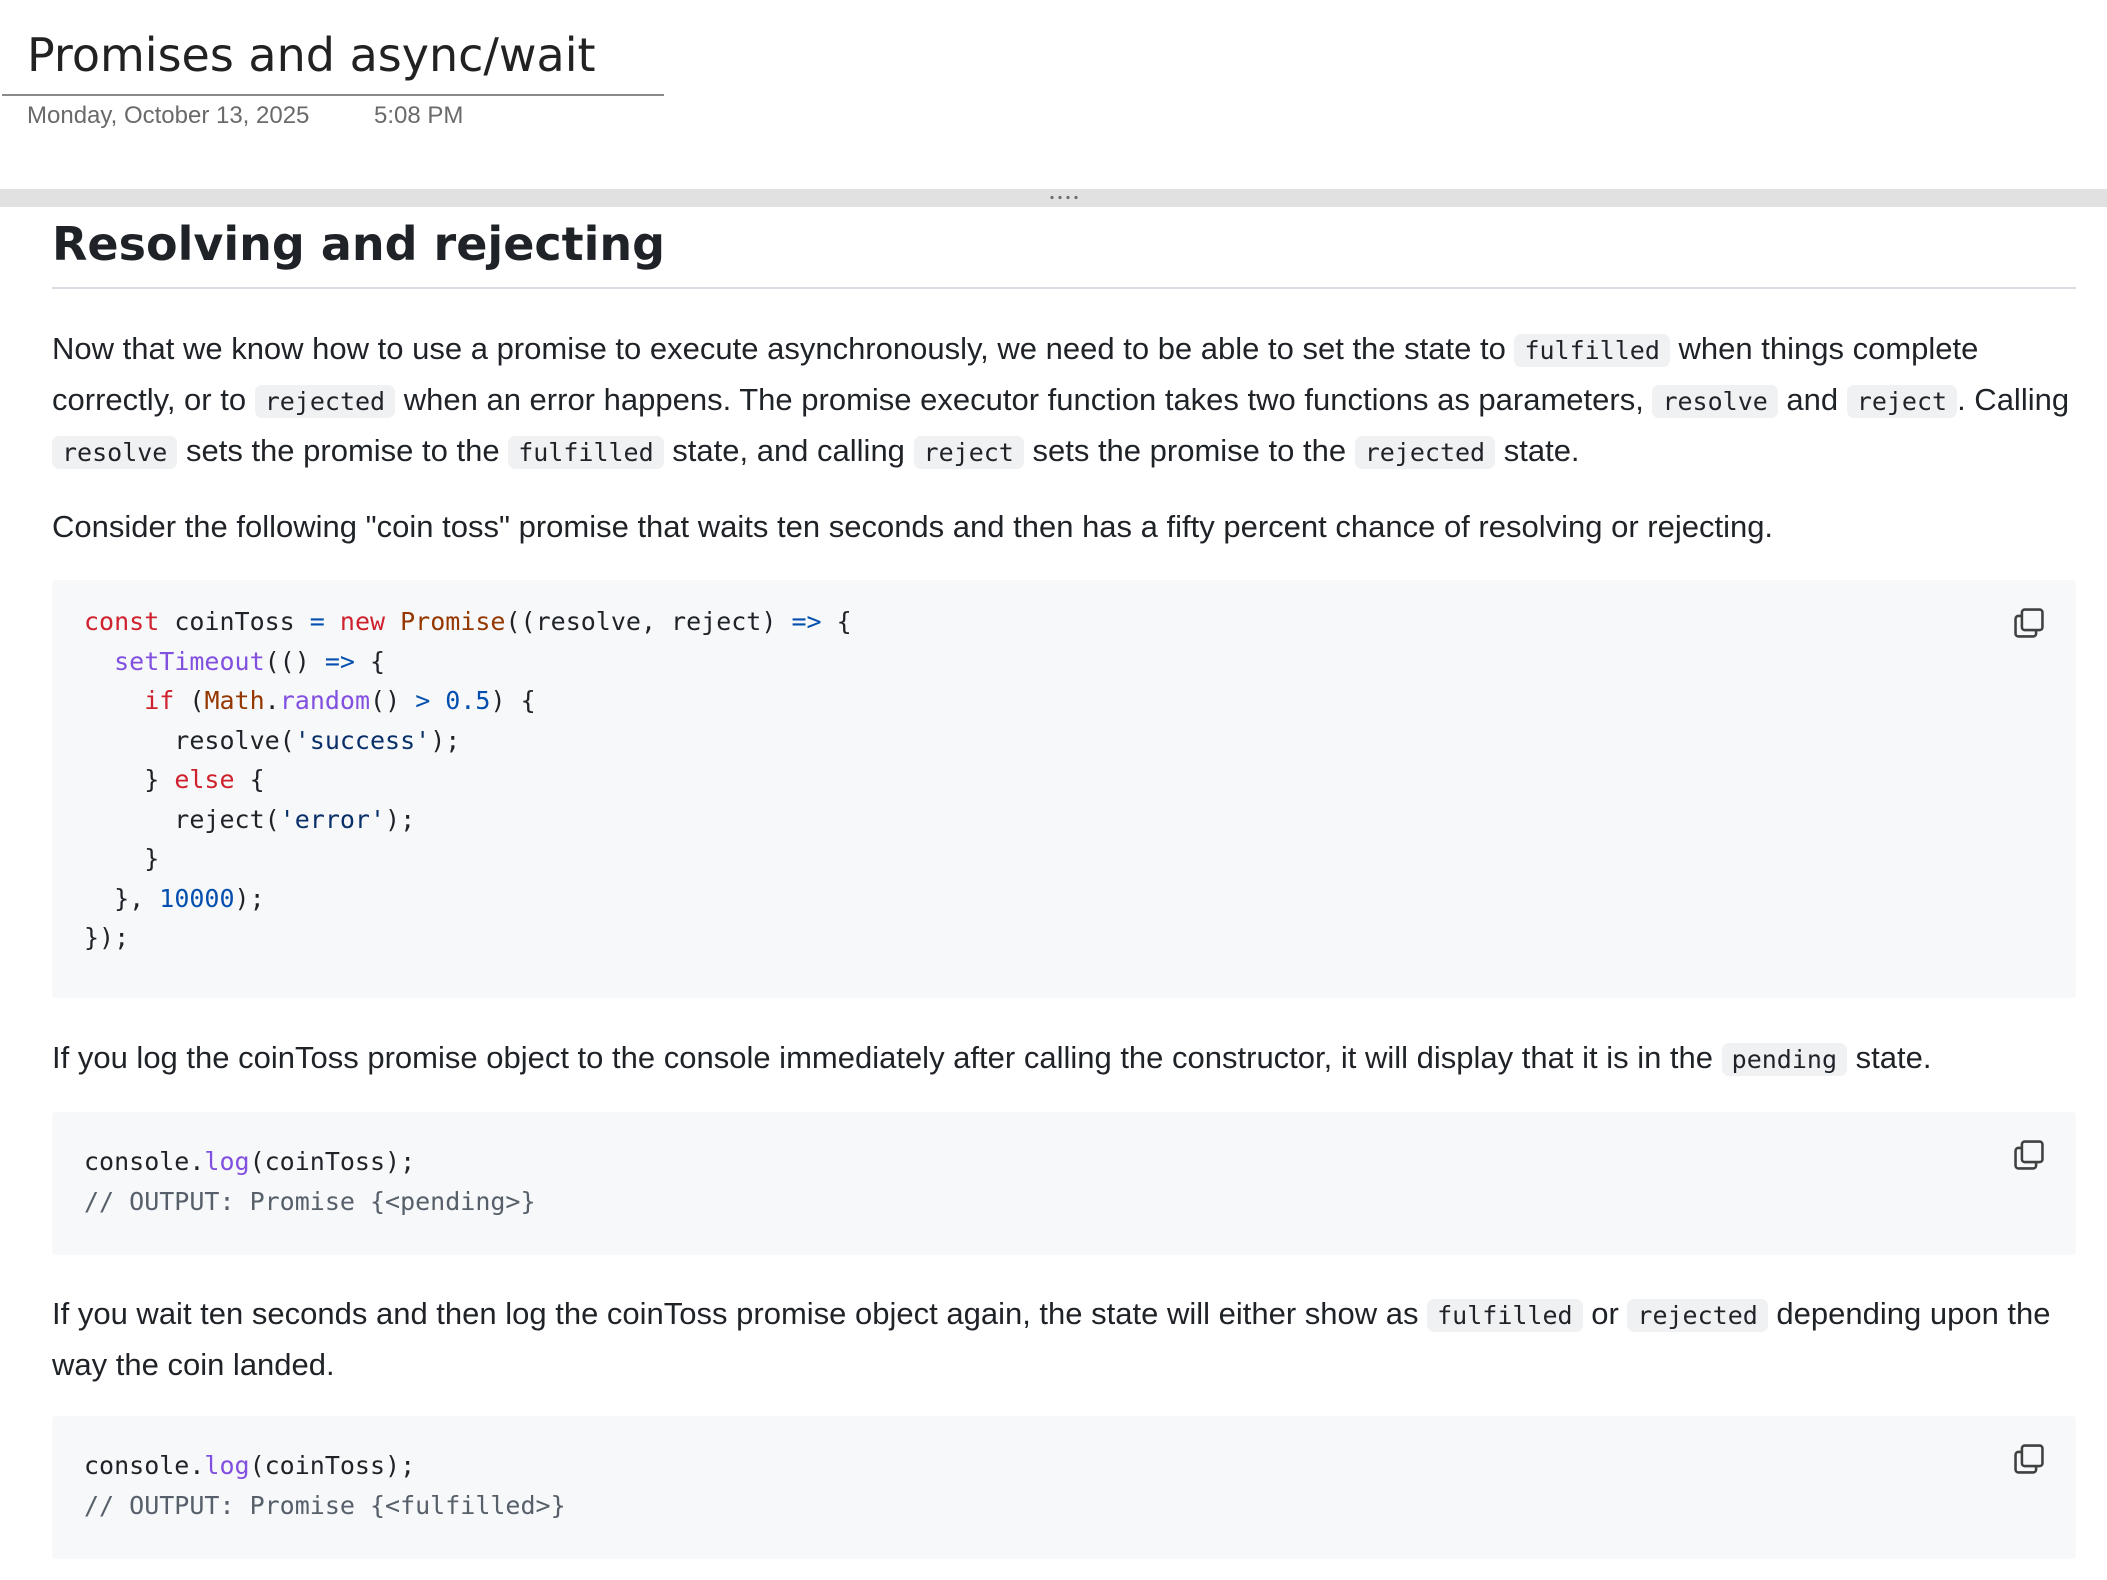 The height and width of the screenshot is (1580, 2107). What do you see at coordinates (333, 95) in the screenshot?
I see `title-underline` at bounding box center [333, 95].